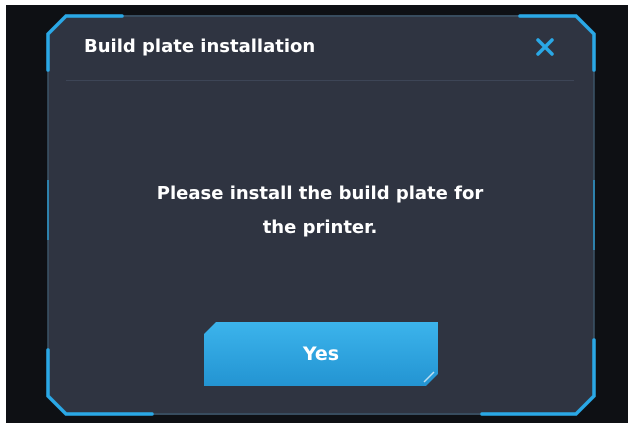 This screenshot has height=428, width=634. I want to click on close-button, so click(545, 47).